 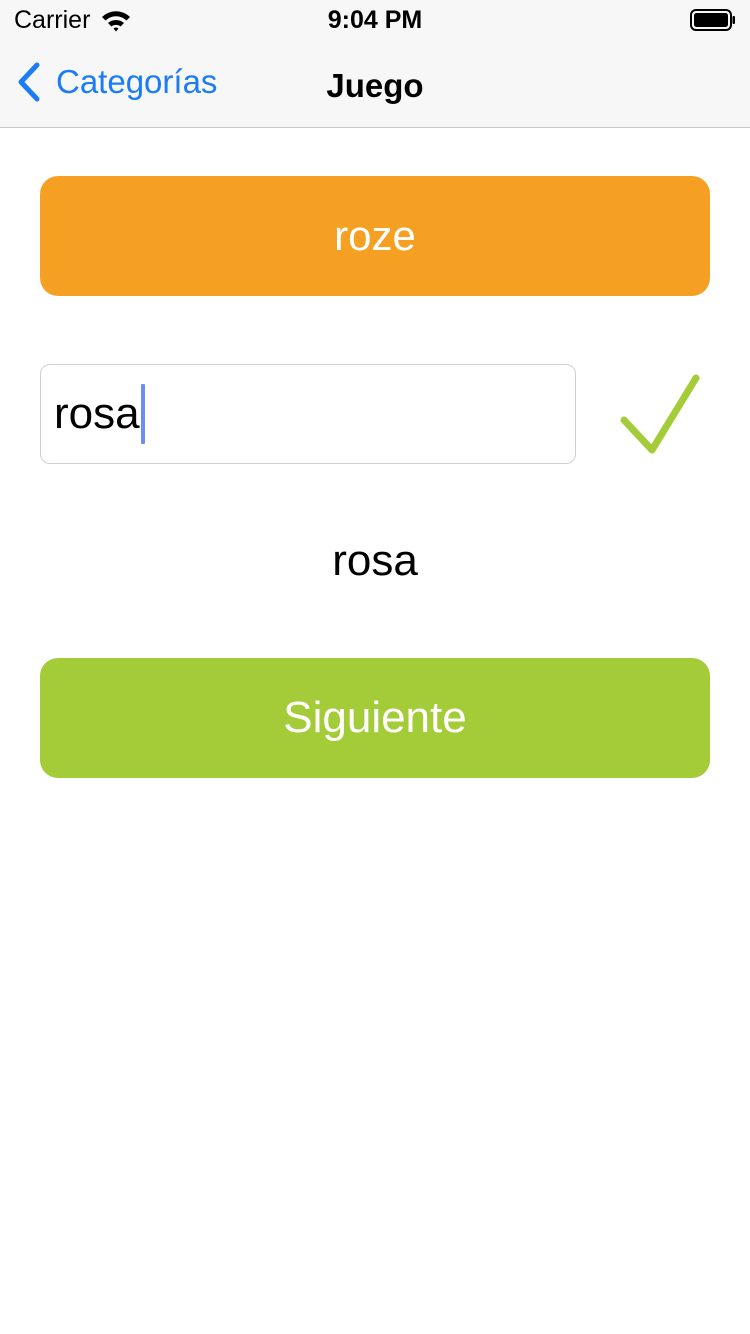 I want to click on answer-input-value: rosa, so click(x=97, y=413).